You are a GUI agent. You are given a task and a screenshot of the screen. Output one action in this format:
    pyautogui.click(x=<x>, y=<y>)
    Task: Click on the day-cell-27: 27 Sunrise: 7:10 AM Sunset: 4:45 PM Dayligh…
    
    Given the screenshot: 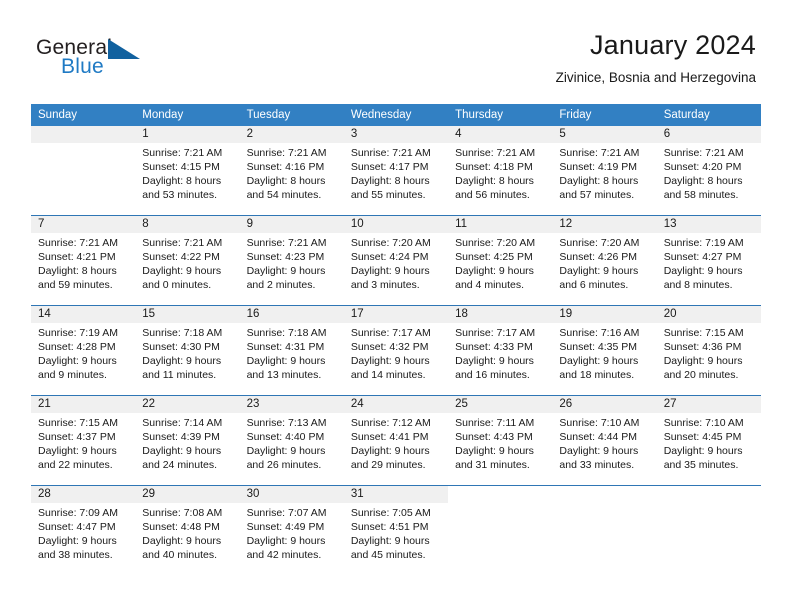 What is the action you would take?
    pyautogui.click(x=708, y=440)
    